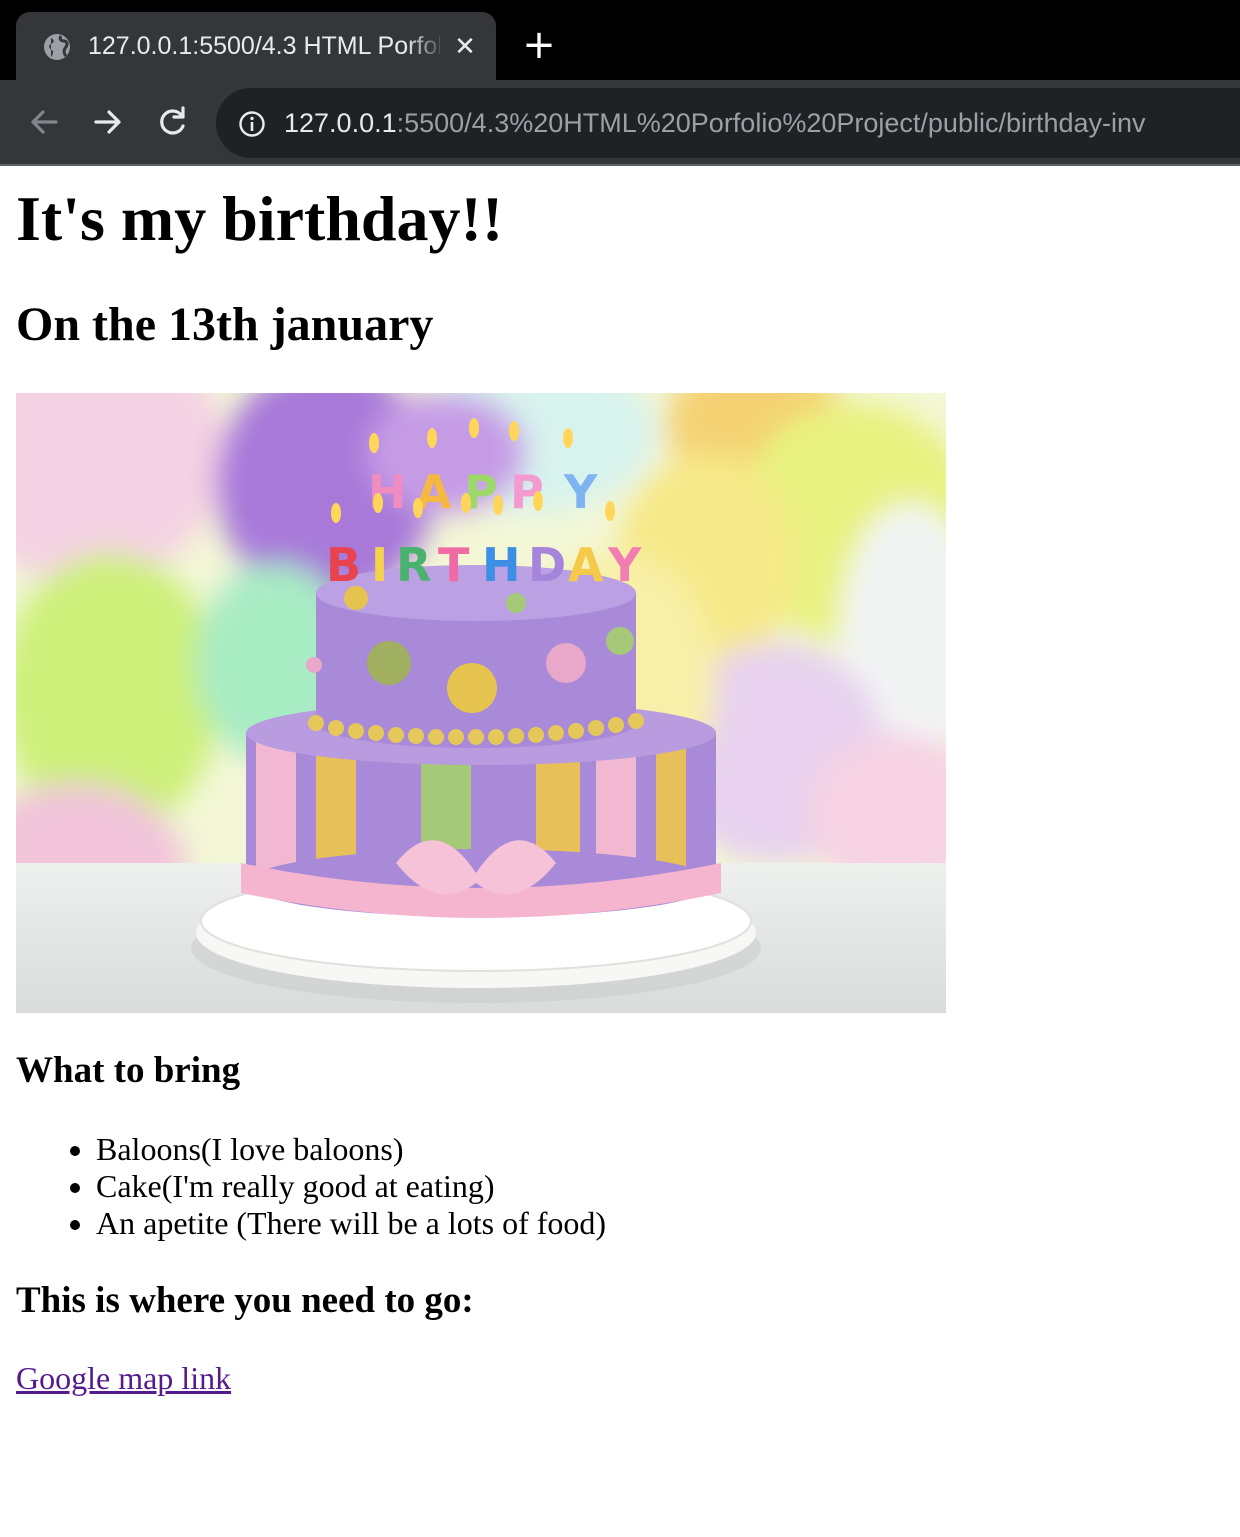  I want to click on list-item: Cake(I'm really good at eating), so click(351, 1186).